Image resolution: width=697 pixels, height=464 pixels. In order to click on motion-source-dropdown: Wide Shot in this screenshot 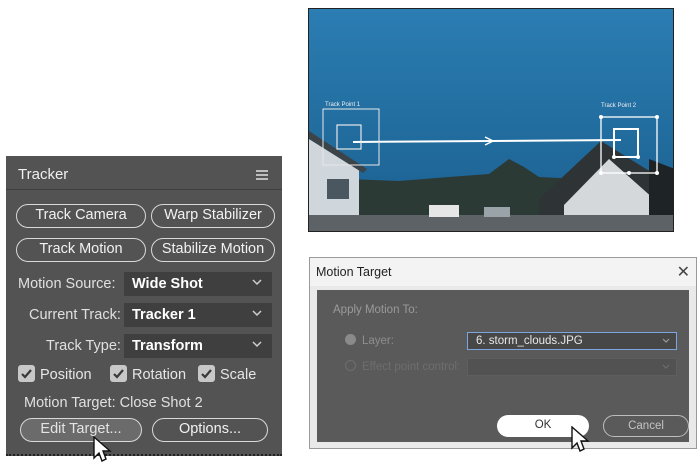, I will do `click(198, 284)`.